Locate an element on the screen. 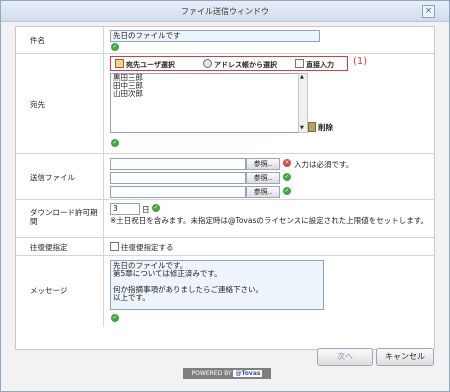  return-mail-label: 往復便指定 is located at coordinates (49, 247).